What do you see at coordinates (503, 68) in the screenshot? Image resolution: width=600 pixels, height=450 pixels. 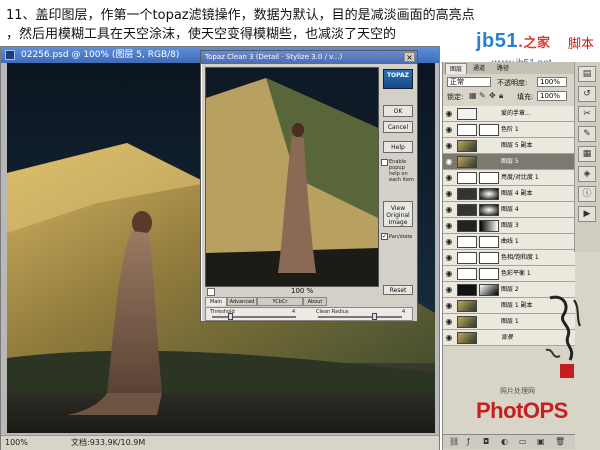 I see `tab-paths: 路径` at bounding box center [503, 68].